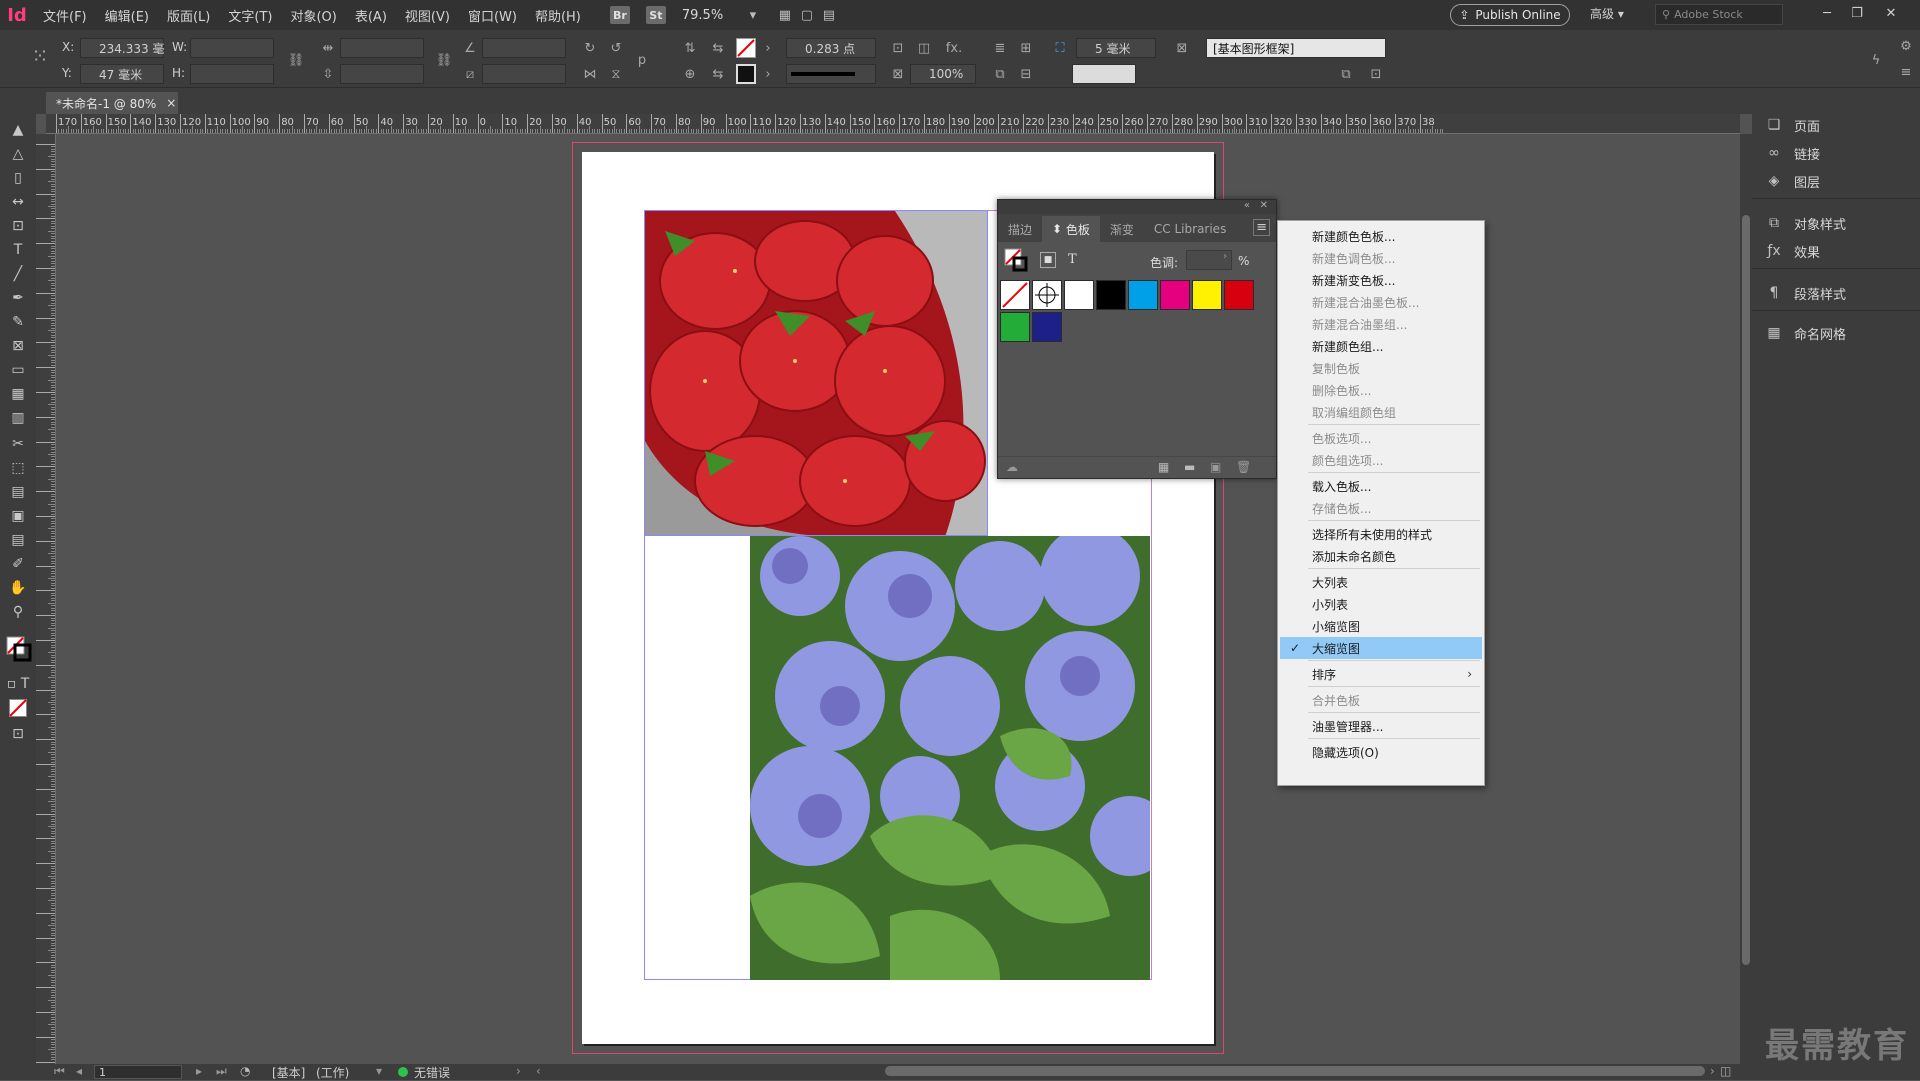 This screenshot has width=1920, height=1081. I want to click on fill-none-swatch-icon, so click(746, 48).